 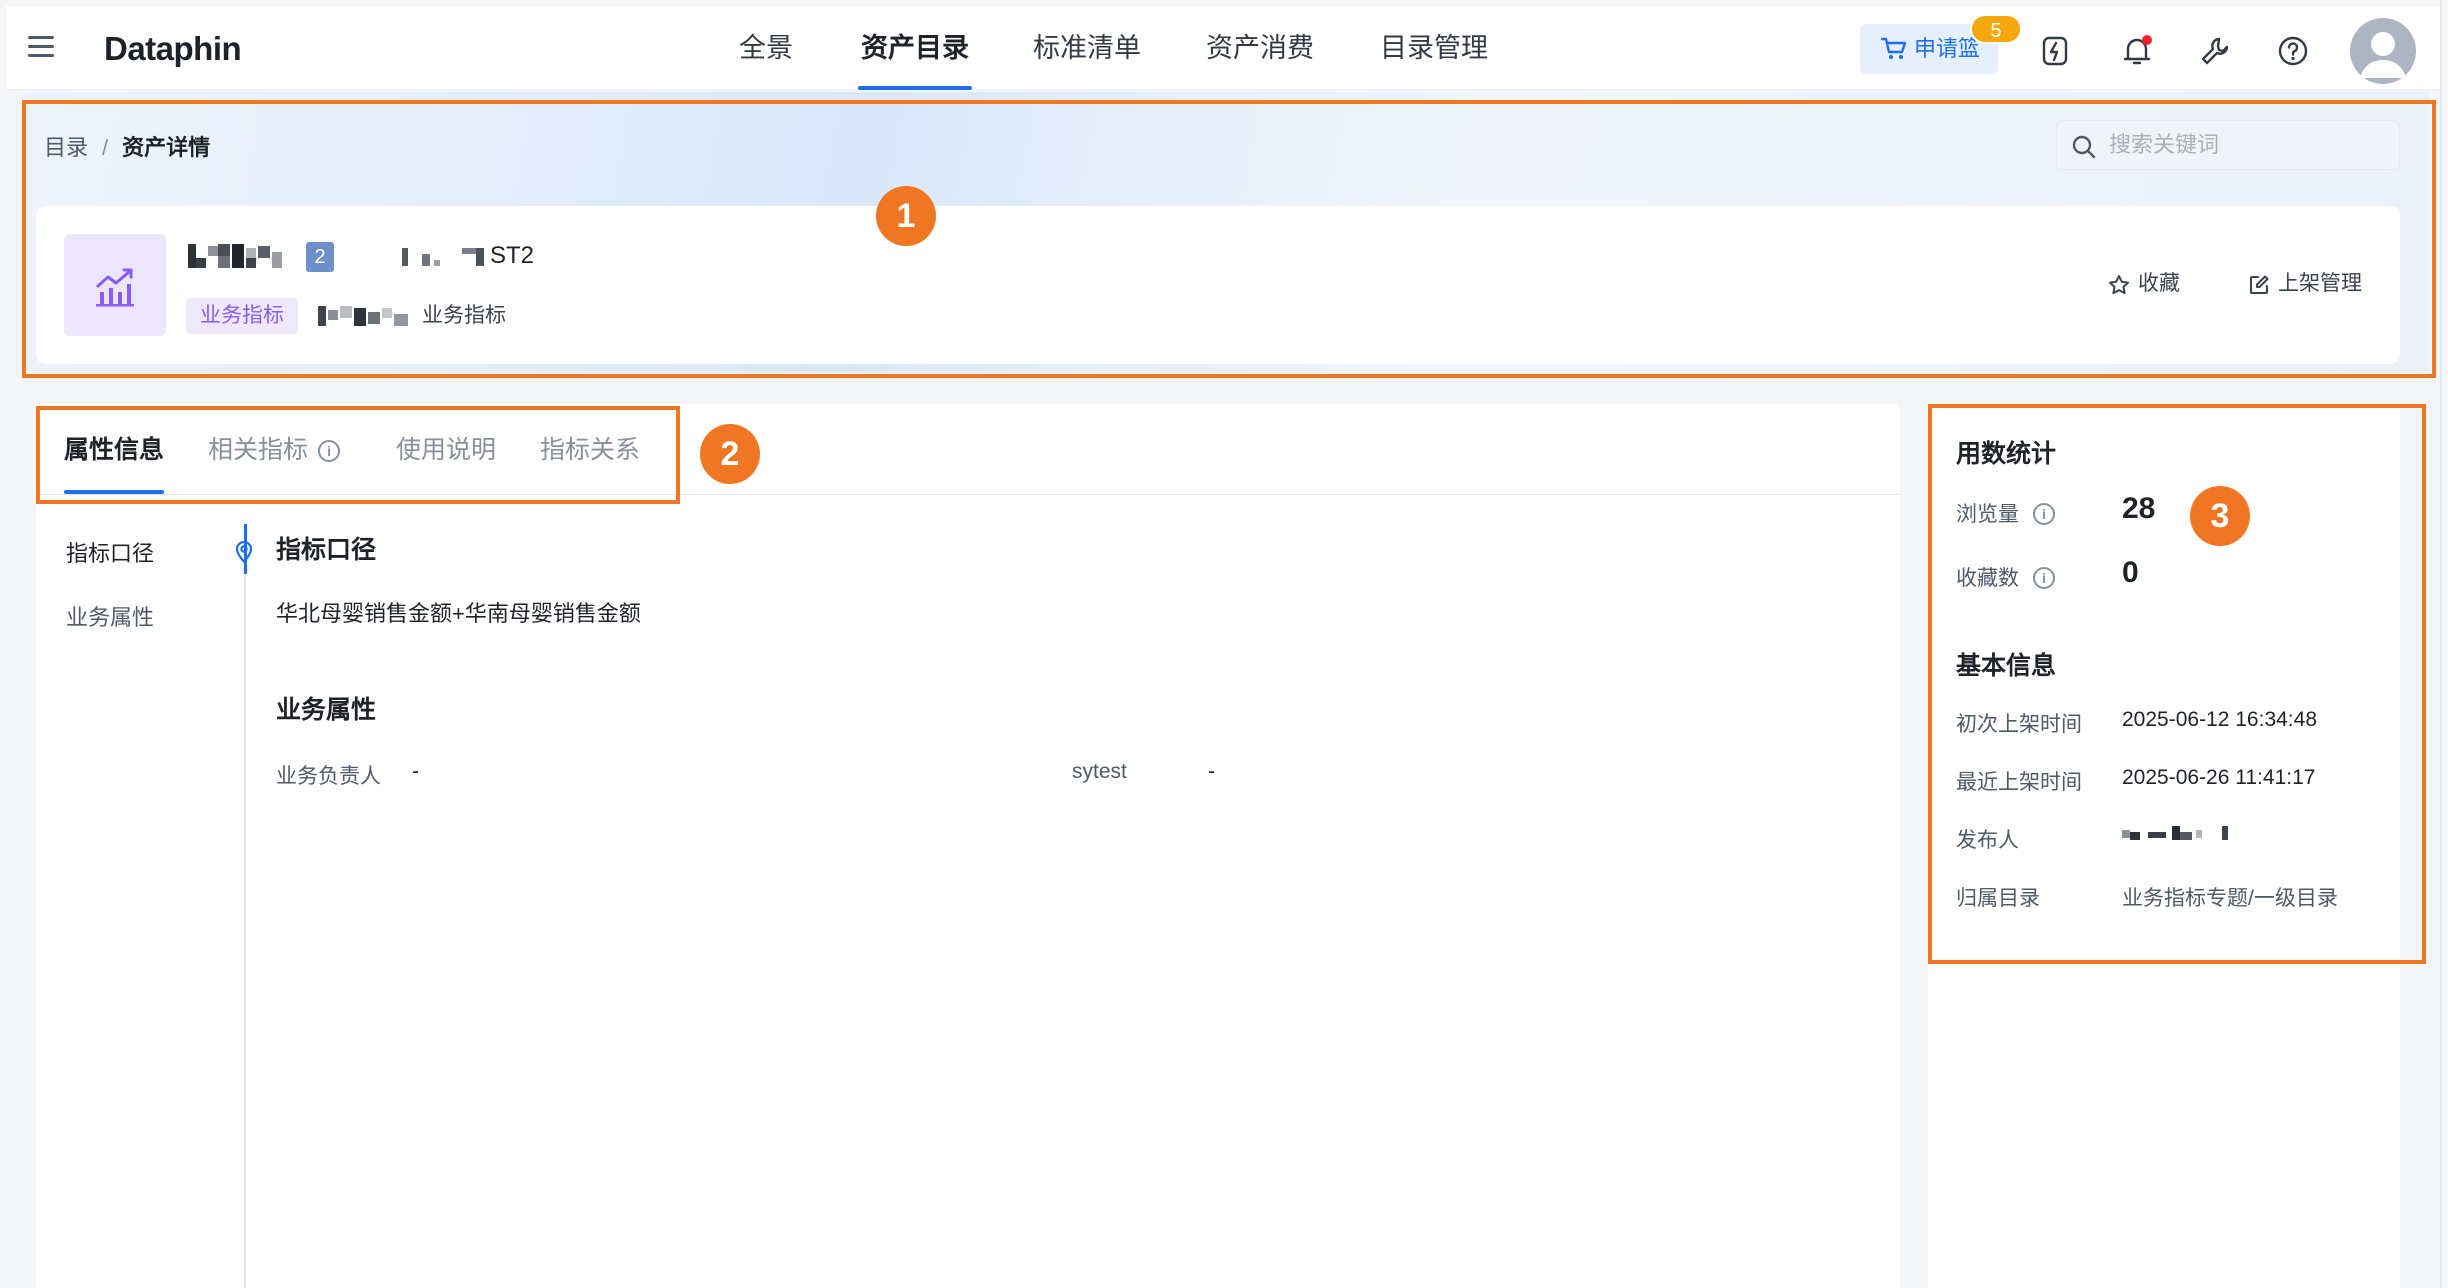 I want to click on annotation-marker-3: 3, so click(x=2220, y=516).